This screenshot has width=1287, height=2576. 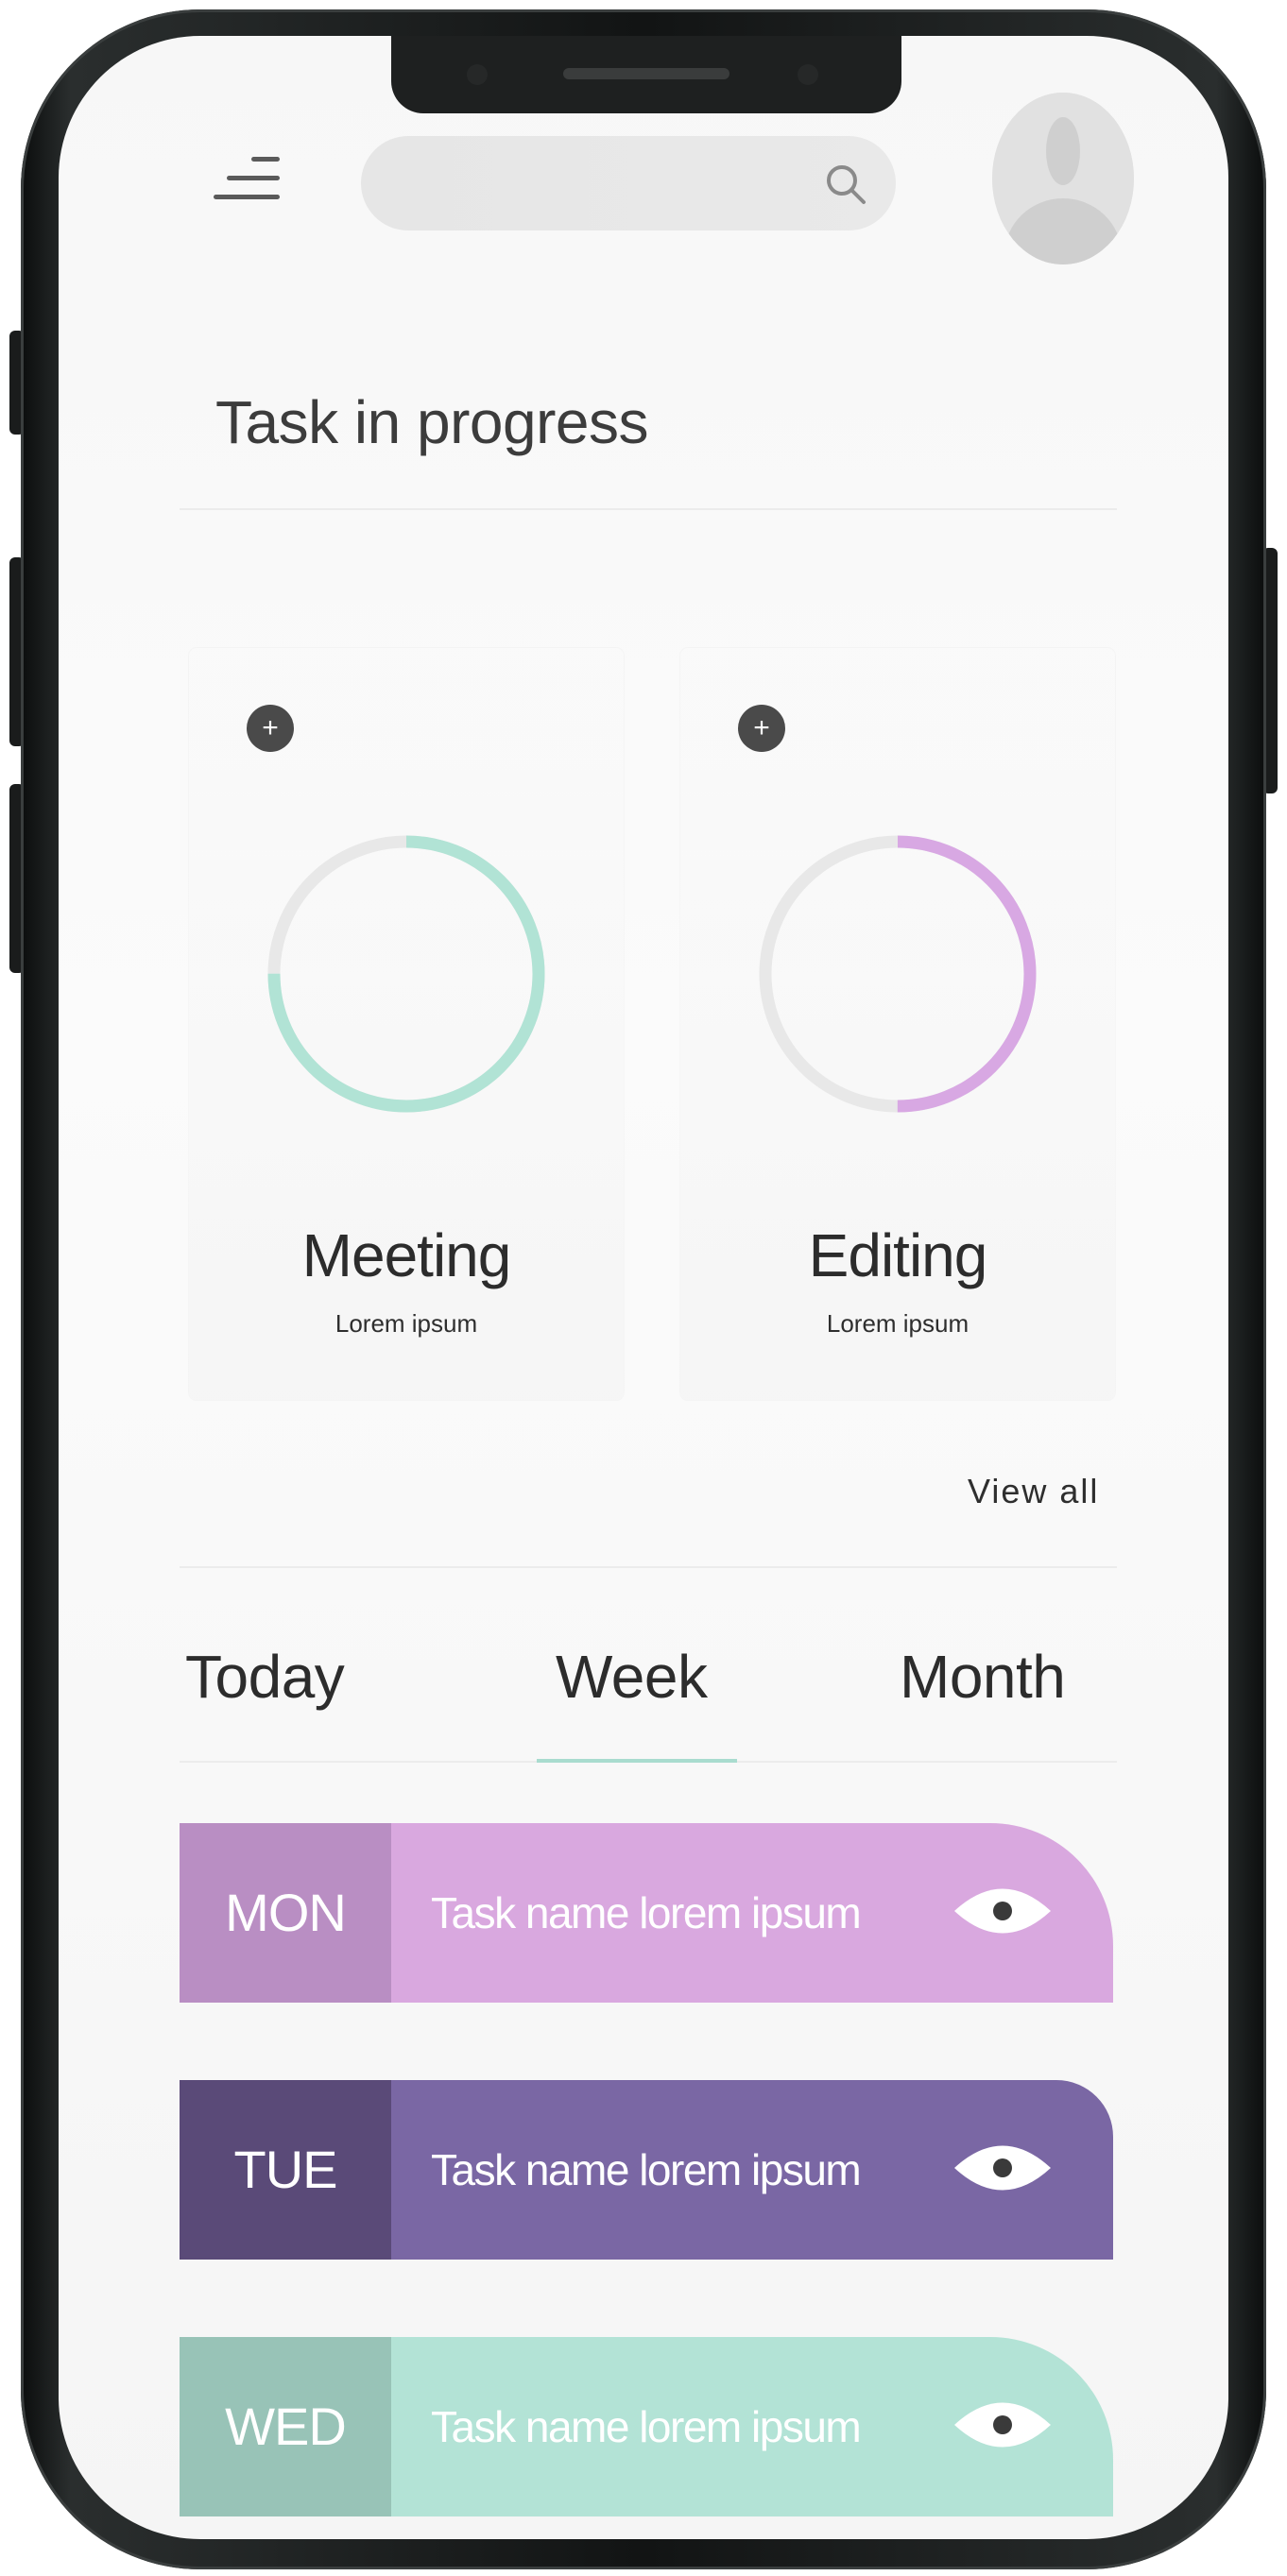 What do you see at coordinates (247, 197) in the screenshot?
I see `menu-line-bottom` at bounding box center [247, 197].